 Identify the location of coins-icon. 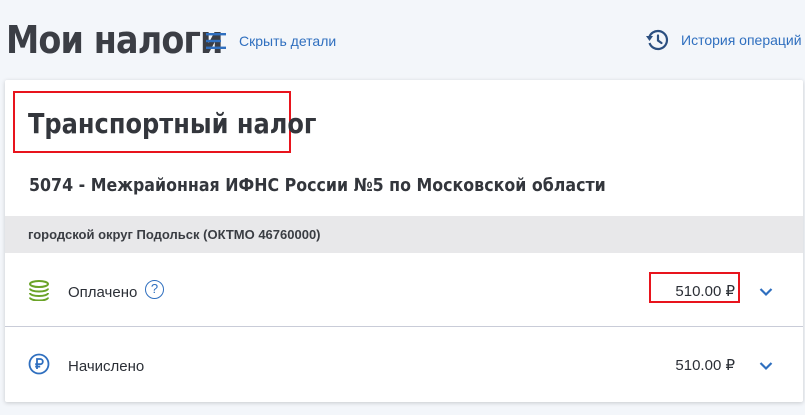
(39, 290).